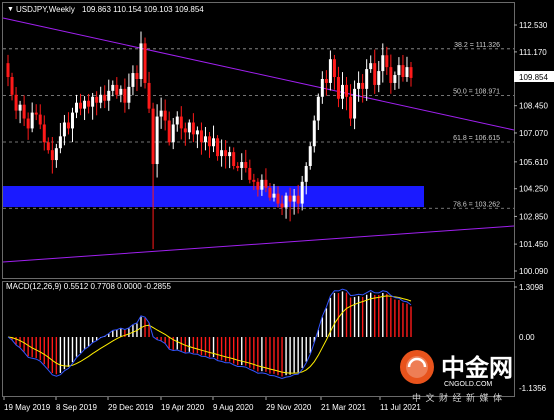  What do you see at coordinates (10, 9) in the screenshot?
I see `dropdown-triangle-icon: ▼` at bounding box center [10, 9].